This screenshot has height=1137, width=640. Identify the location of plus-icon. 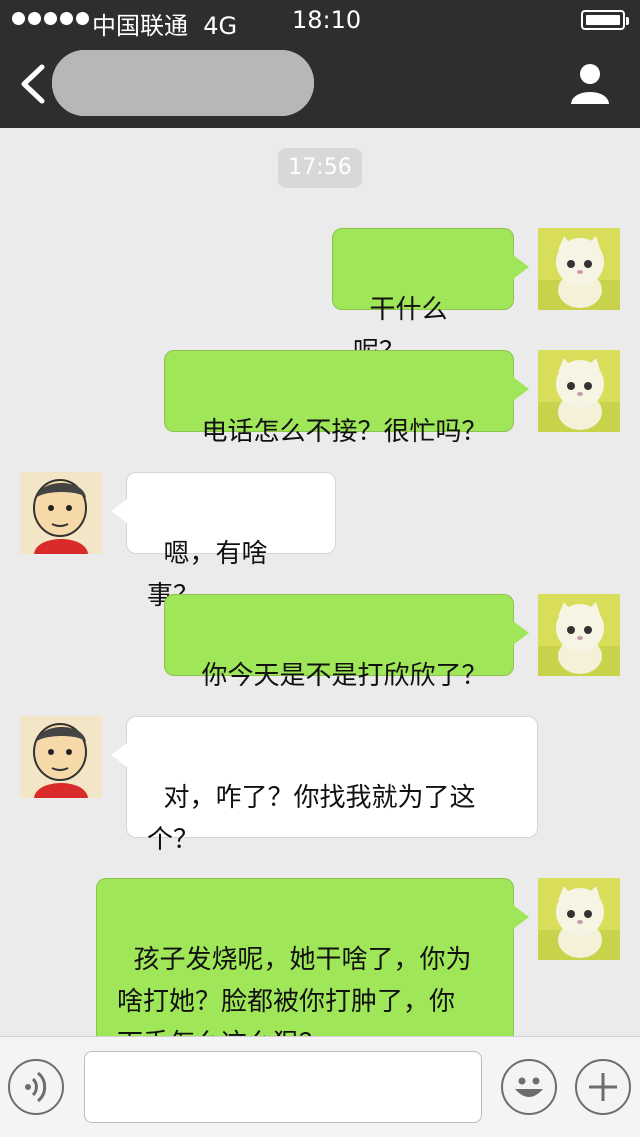
(603, 1087).